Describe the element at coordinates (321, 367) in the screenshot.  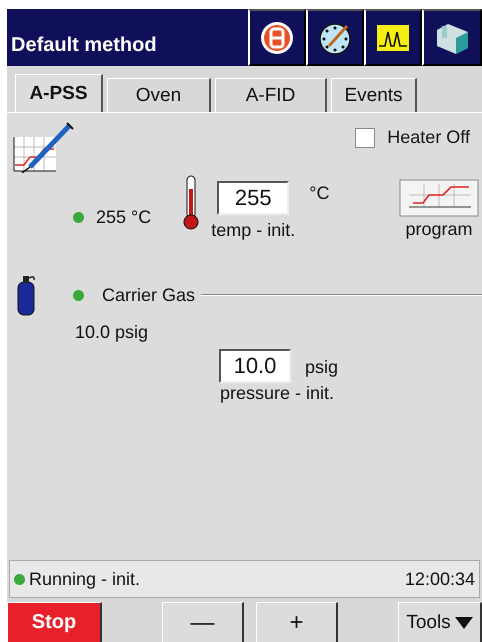
I see `pressure-unit: psig` at that location.